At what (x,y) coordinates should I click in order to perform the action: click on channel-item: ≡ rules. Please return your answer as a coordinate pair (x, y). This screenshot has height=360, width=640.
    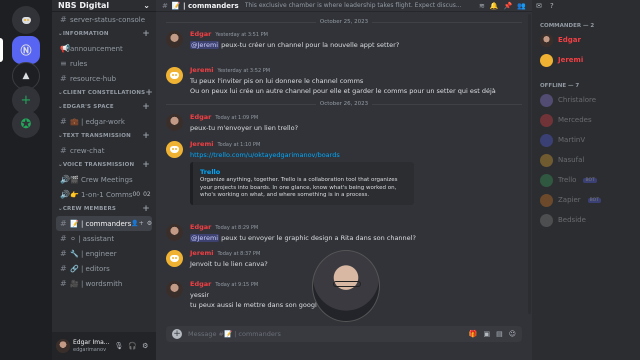
    Looking at the image, I should click on (104, 63).